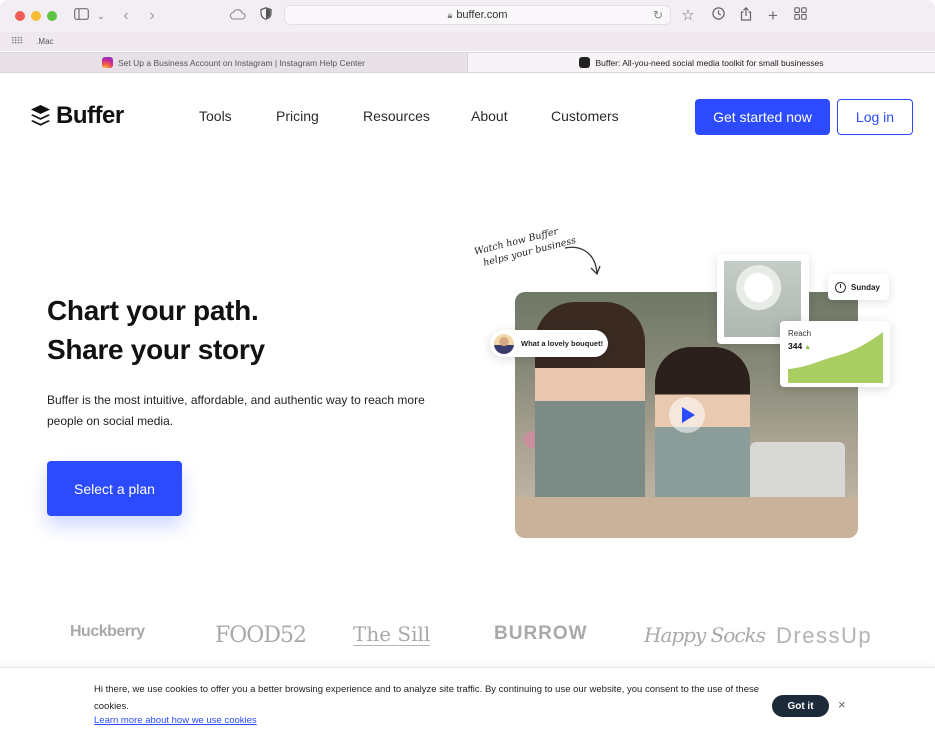 This screenshot has width=935, height=739. I want to click on select-plan-button: Select a plan, so click(114, 488).